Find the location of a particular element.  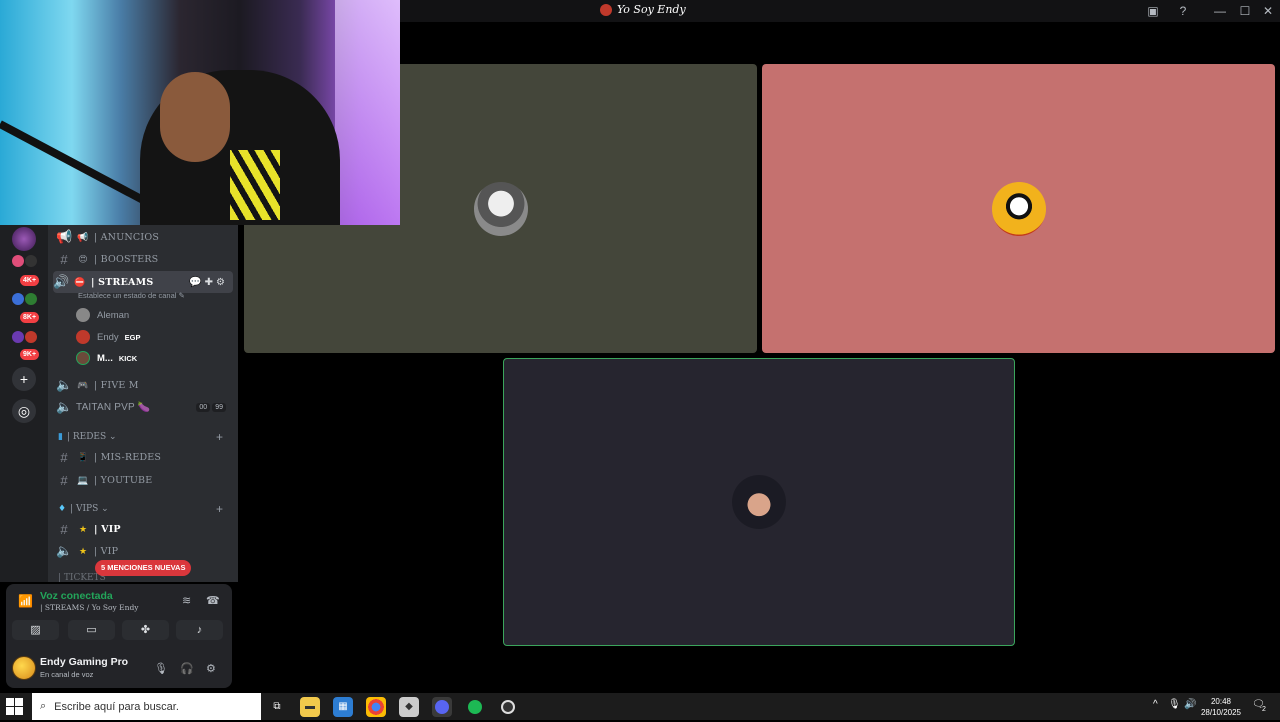

notification-count: 2 is located at coordinates (1264, 709).